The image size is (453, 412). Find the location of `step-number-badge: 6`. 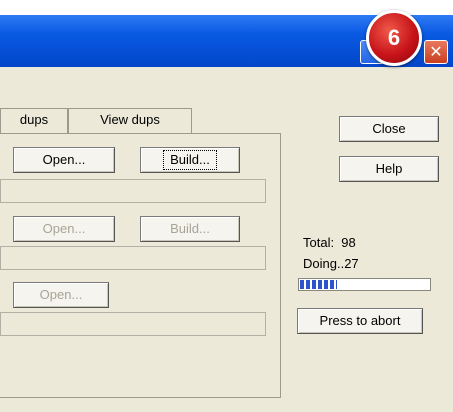

step-number-badge: 6 is located at coordinates (394, 38).